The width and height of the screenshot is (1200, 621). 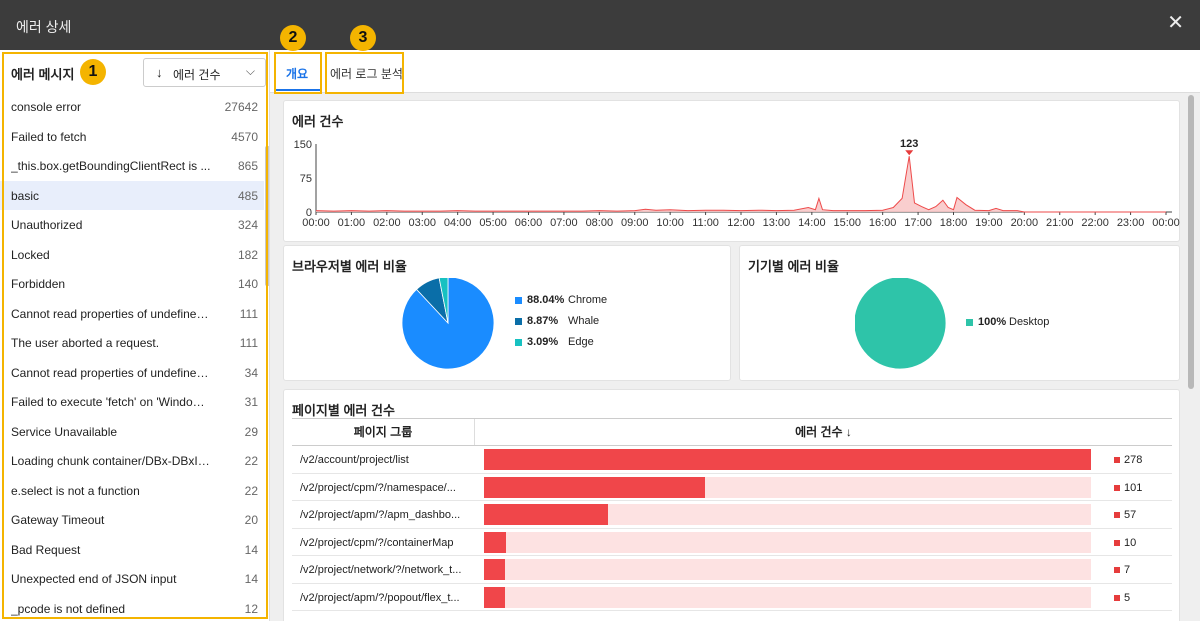 What do you see at coordinates (134, 71) in the screenshot?
I see `error-message-header: 에러 메시지 ↓ 에러 건수 ⌵` at bounding box center [134, 71].